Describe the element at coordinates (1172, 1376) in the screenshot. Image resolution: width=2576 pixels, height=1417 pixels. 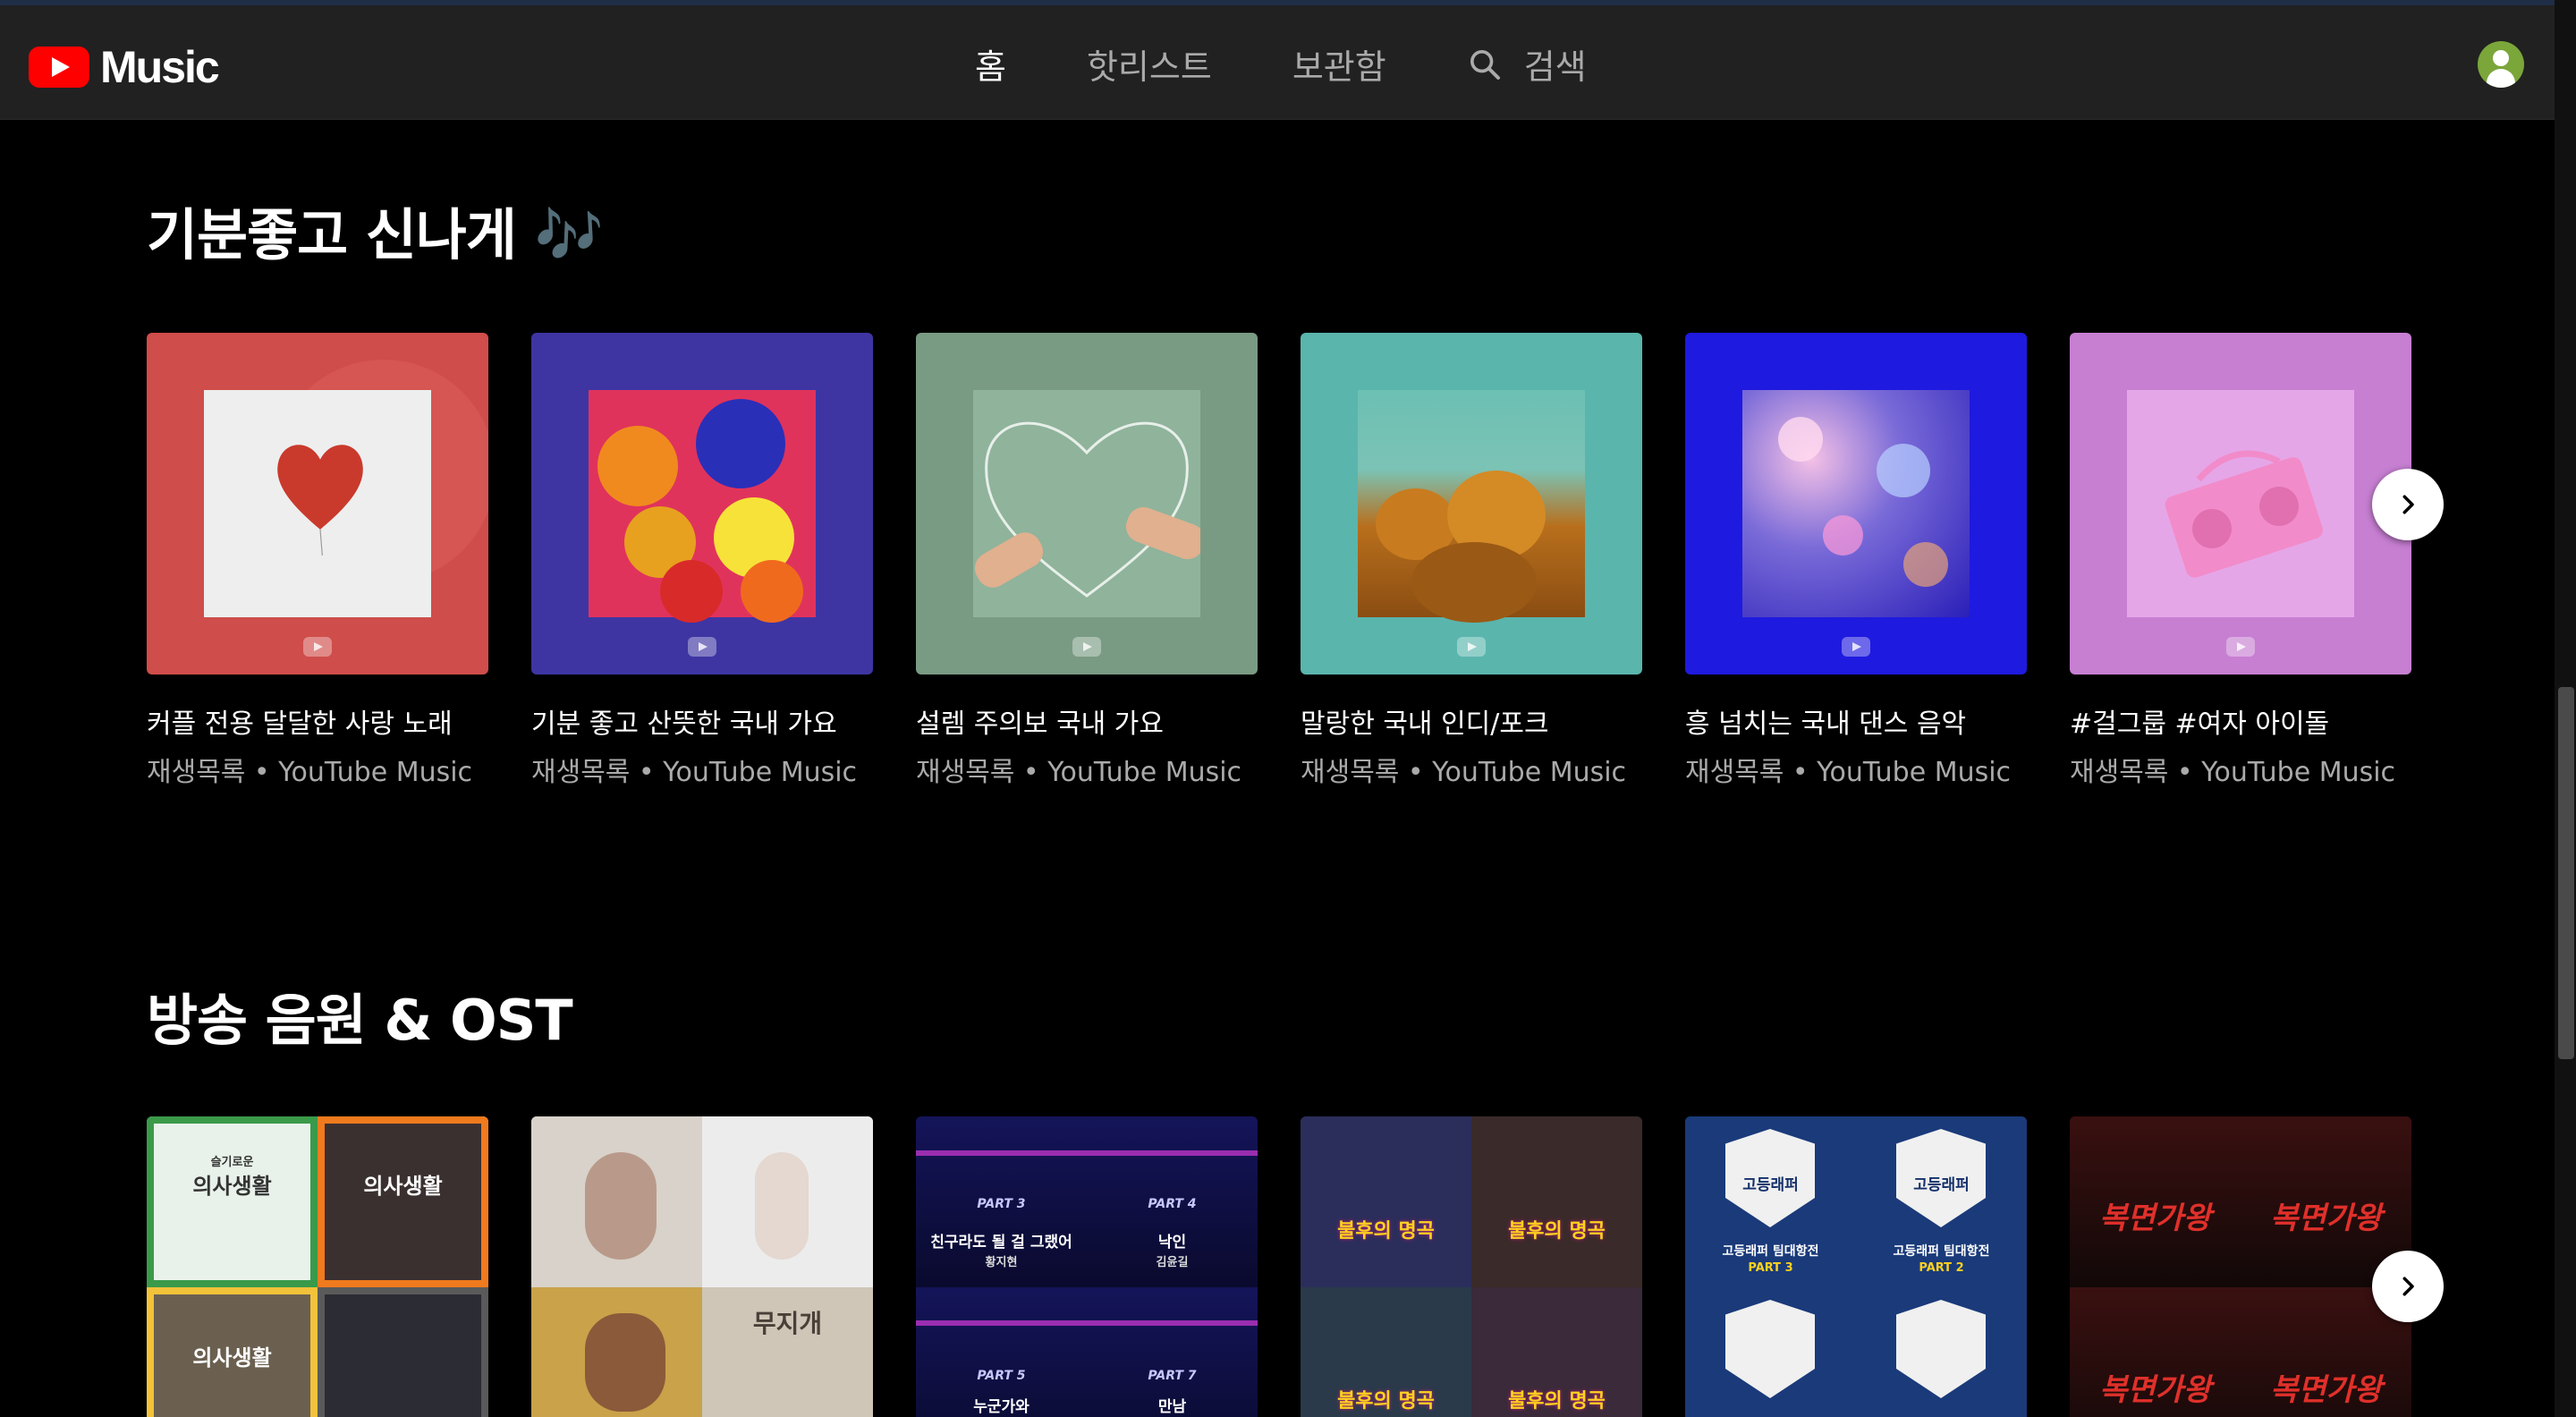
I see `art-text: PART 7` at that location.